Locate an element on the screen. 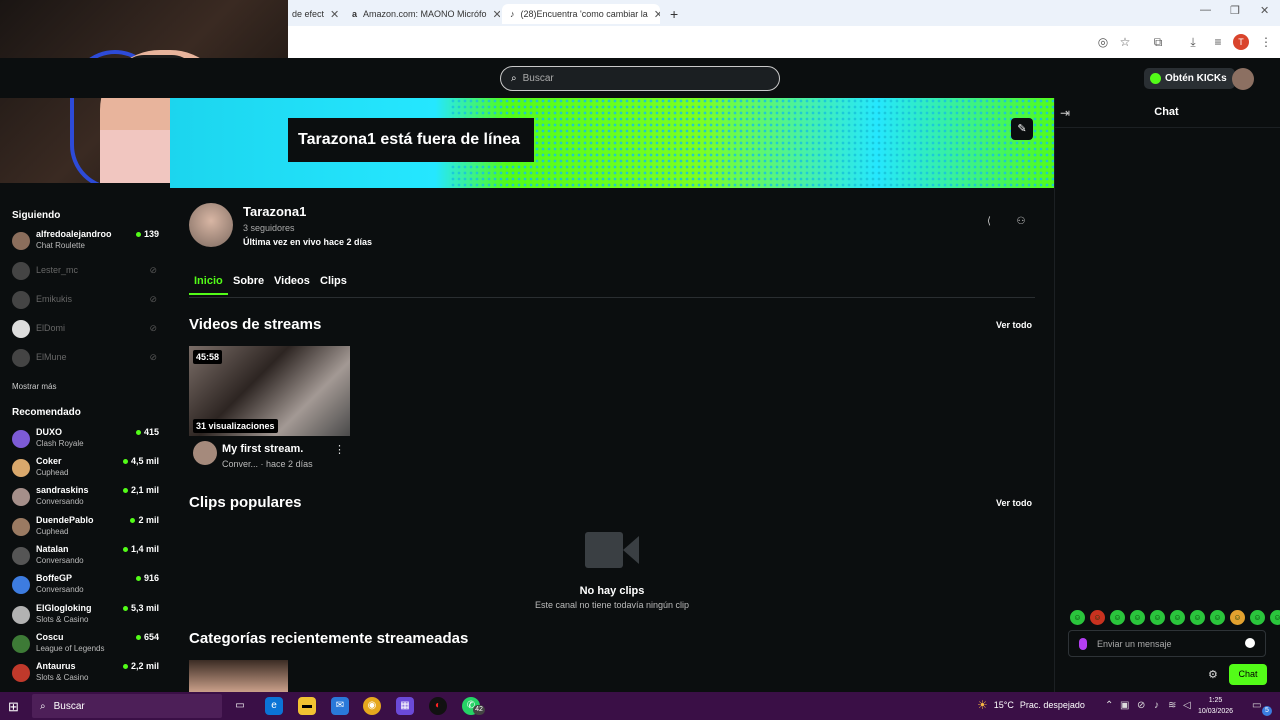  tab-inicio: Inicio is located at coordinates (208, 285).